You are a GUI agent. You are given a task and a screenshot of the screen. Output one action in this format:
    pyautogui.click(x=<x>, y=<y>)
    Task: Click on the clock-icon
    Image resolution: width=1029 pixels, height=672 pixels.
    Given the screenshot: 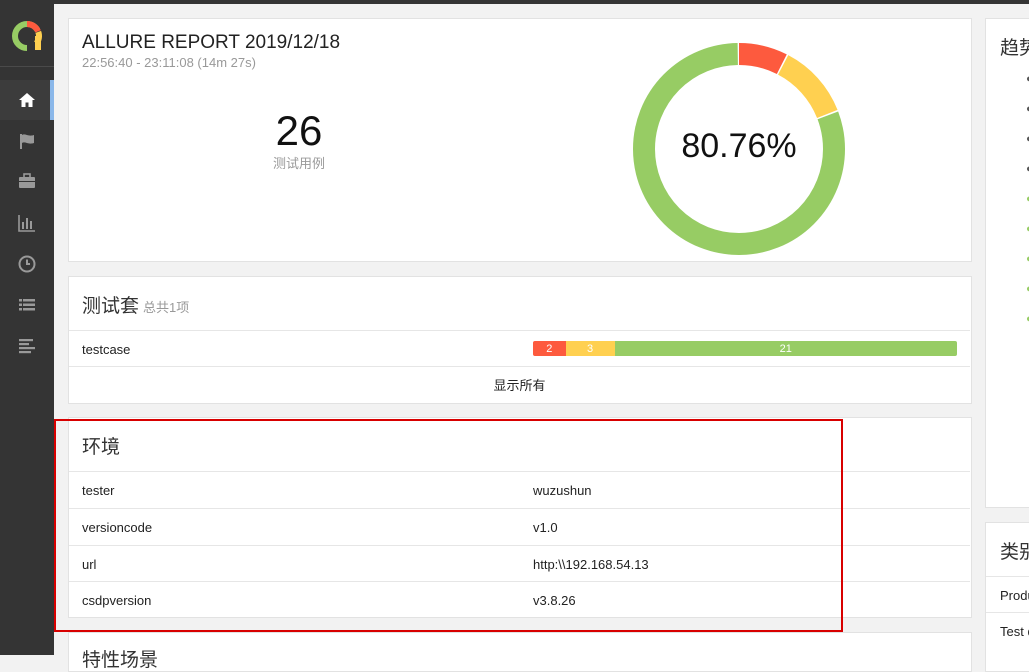 What is the action you would take?
    pyautogui.click(x=27, y=264)
    